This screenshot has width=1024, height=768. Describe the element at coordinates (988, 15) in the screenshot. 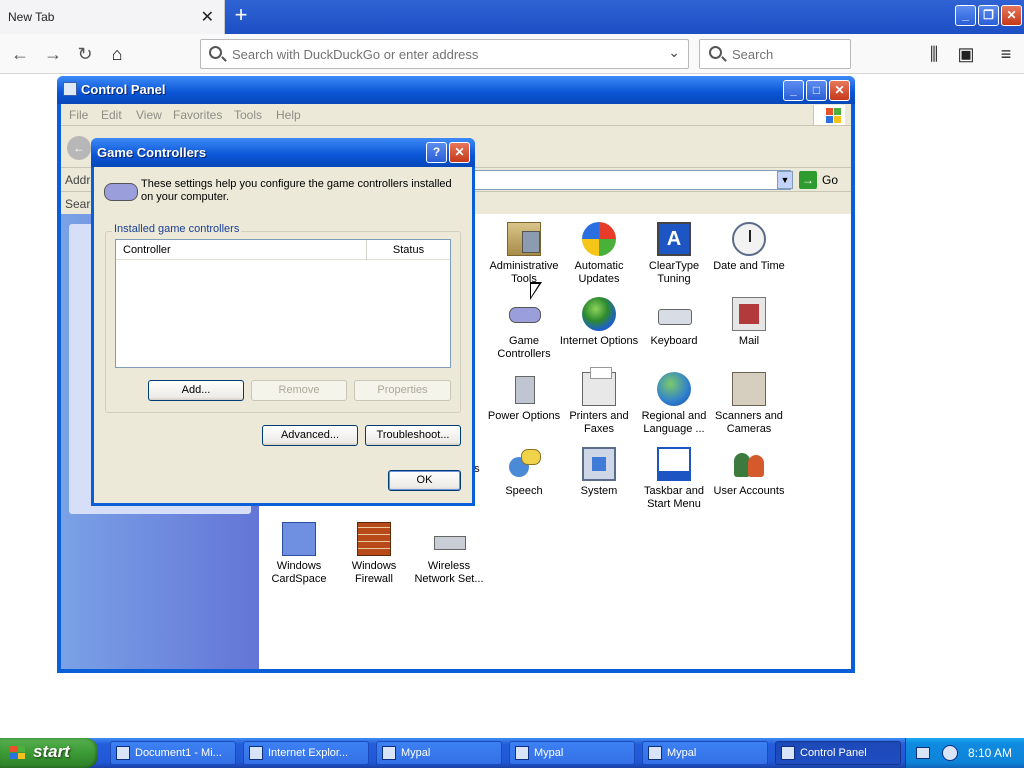

I see `restore-icon: ❐` at that location.